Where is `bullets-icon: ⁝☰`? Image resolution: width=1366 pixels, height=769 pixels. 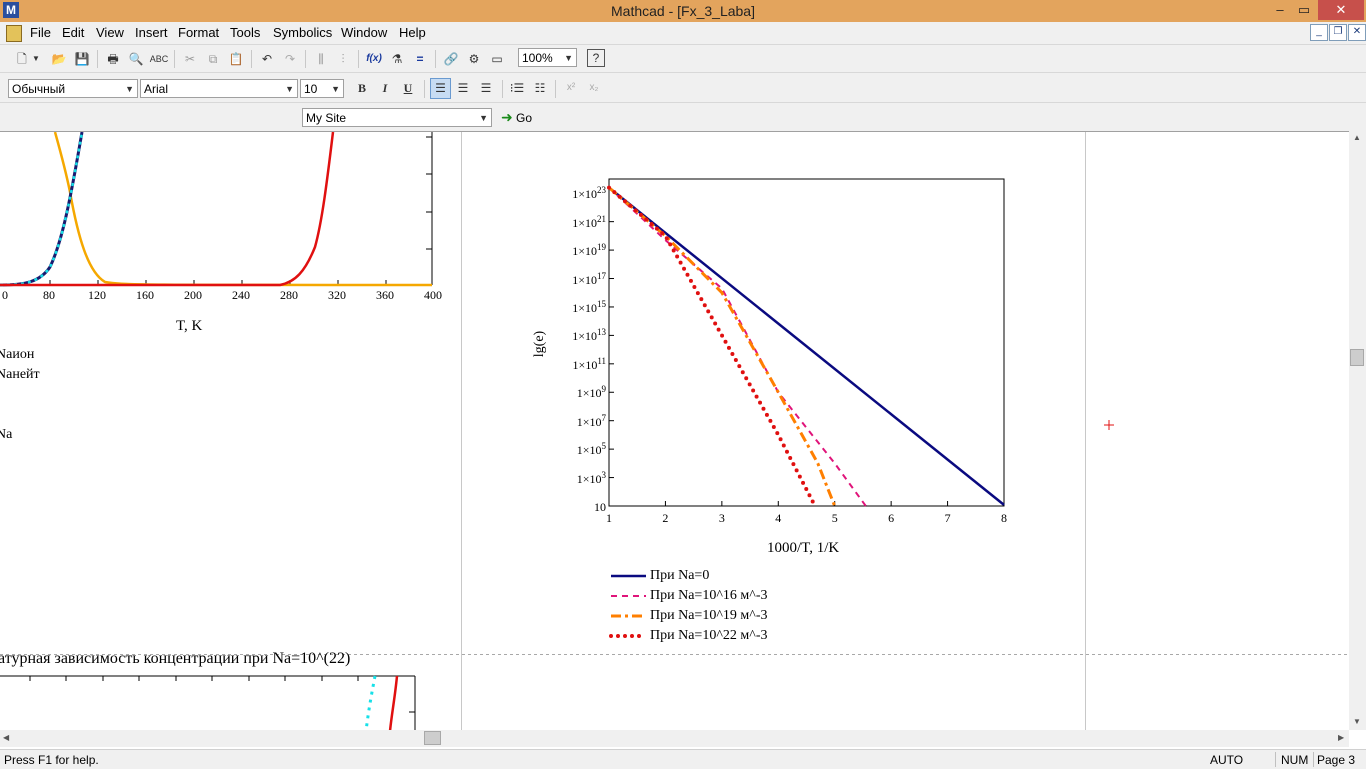 bullets-icon: ⁝☰ is located at coordinates (517, 88).